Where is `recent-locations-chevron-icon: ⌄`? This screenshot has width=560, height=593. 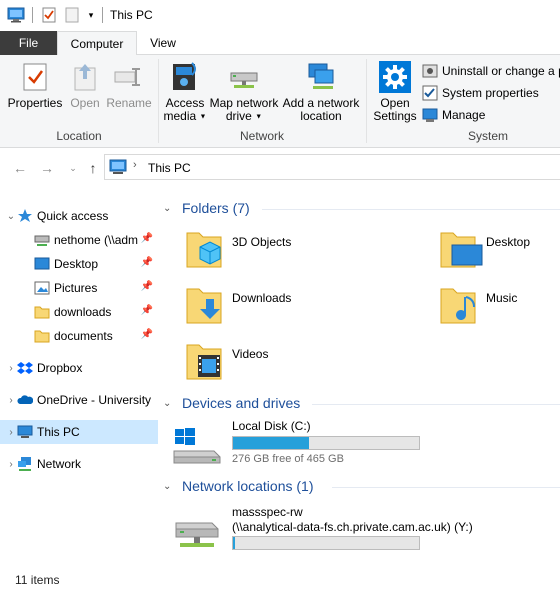
recent-locations-chevron-icon: ⌄ is located at coordinates (73, 168).